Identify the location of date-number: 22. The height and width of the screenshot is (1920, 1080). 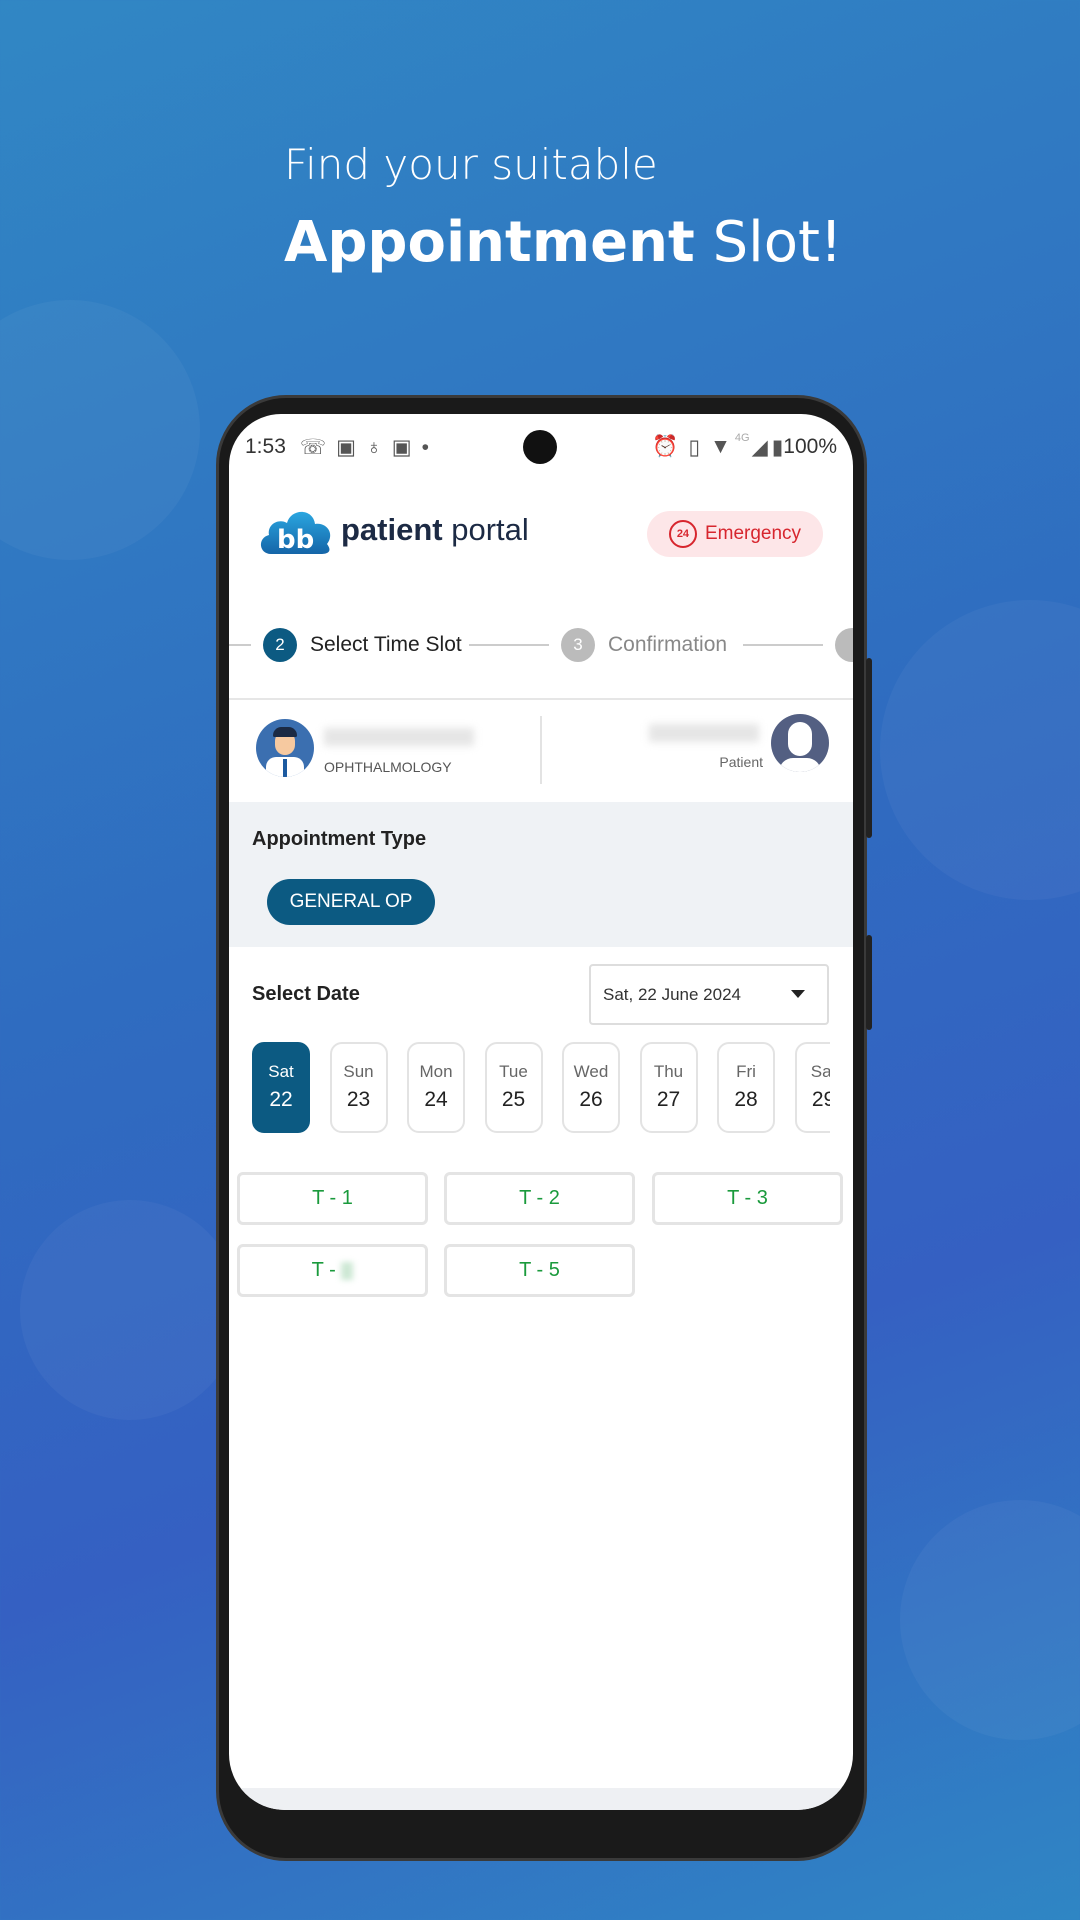
(281, 1099).